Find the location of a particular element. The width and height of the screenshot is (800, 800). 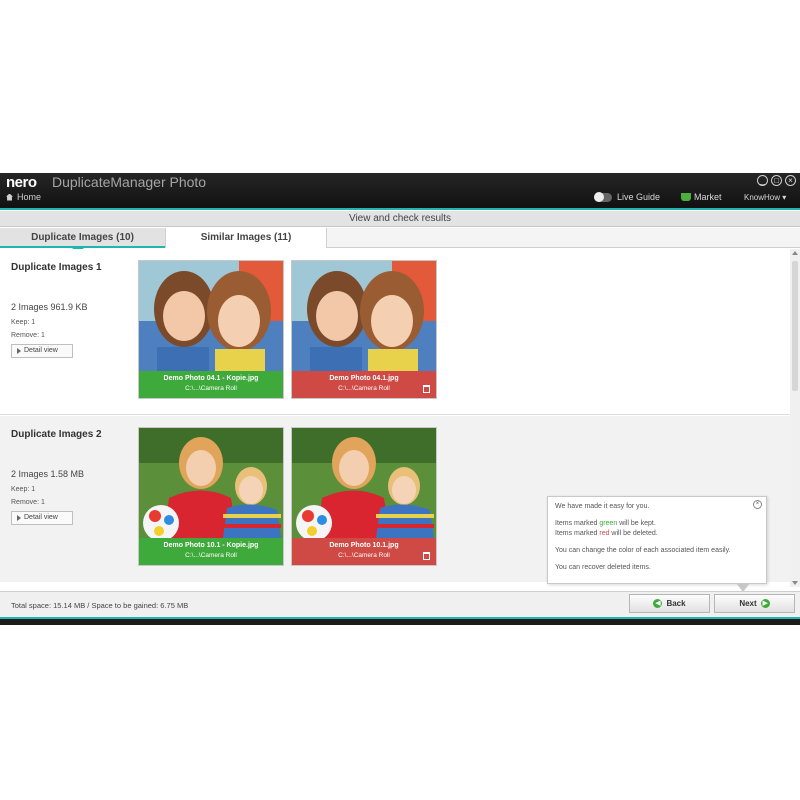

product-name: DuplicateManager Photo is located at coordinates (129, 182).